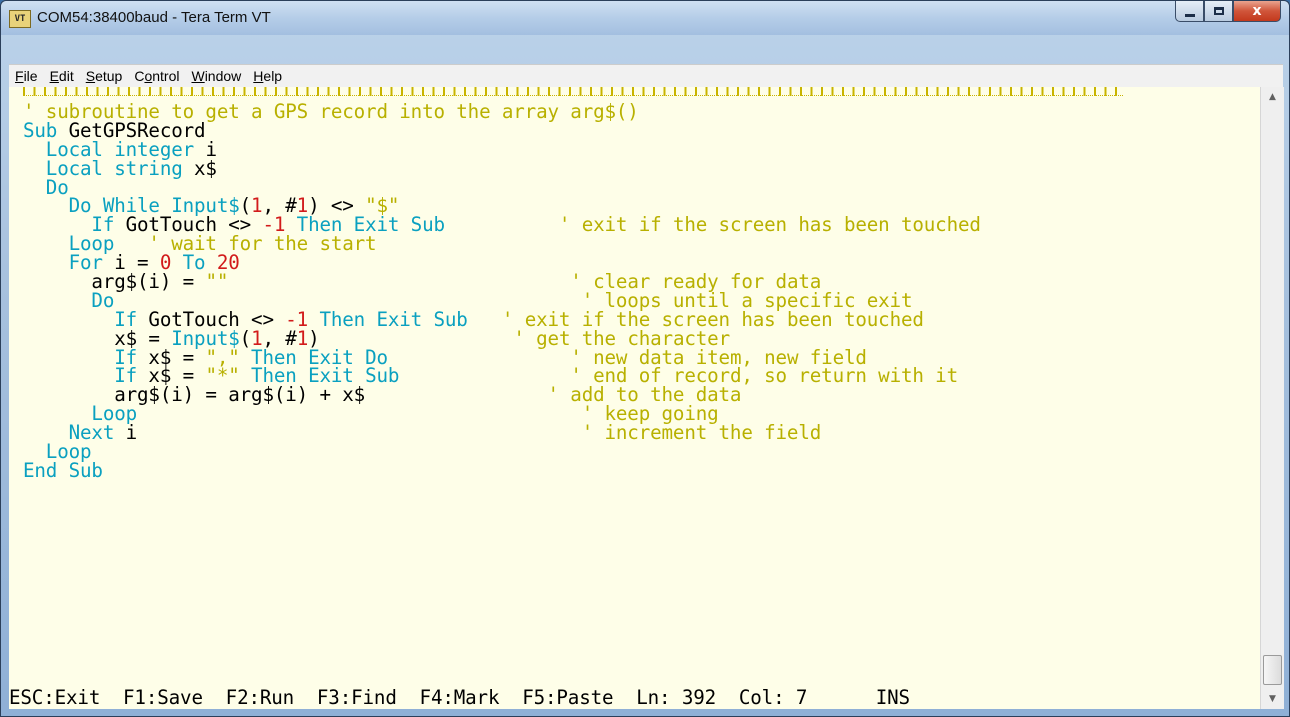 Image resolution: width=1290 pixels, height=717 pixels. I want to click on status-esc-exit: ESC:Exit, so click(55, 697).